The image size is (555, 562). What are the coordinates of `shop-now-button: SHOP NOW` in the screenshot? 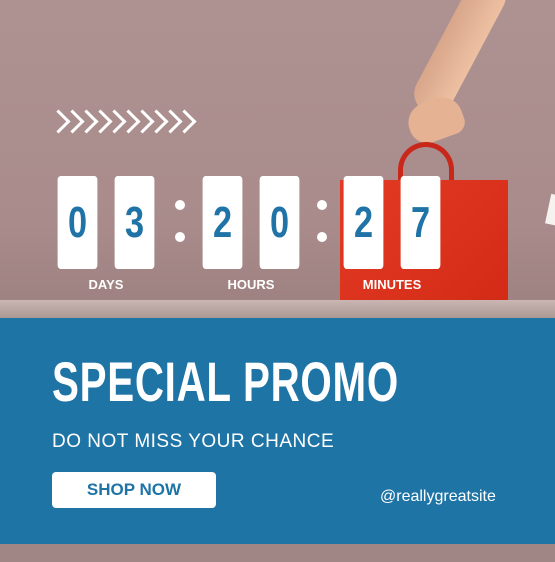 It's located at (134, 490).